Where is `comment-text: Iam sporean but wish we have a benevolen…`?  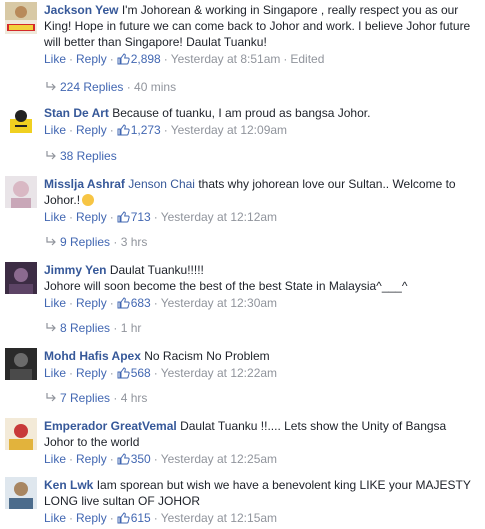 comment-text: Iam sporean but wish we have a benevolen… is located at coordinates (257, 493).